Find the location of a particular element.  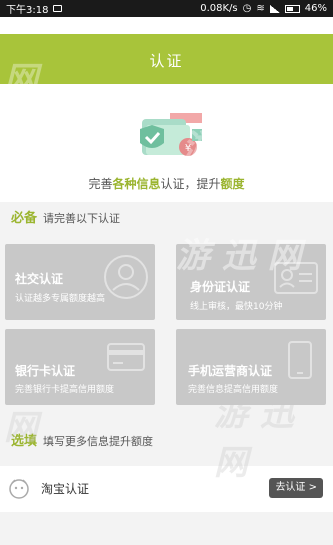

clock-icon: ◷ is located at coordinates (247, 8).